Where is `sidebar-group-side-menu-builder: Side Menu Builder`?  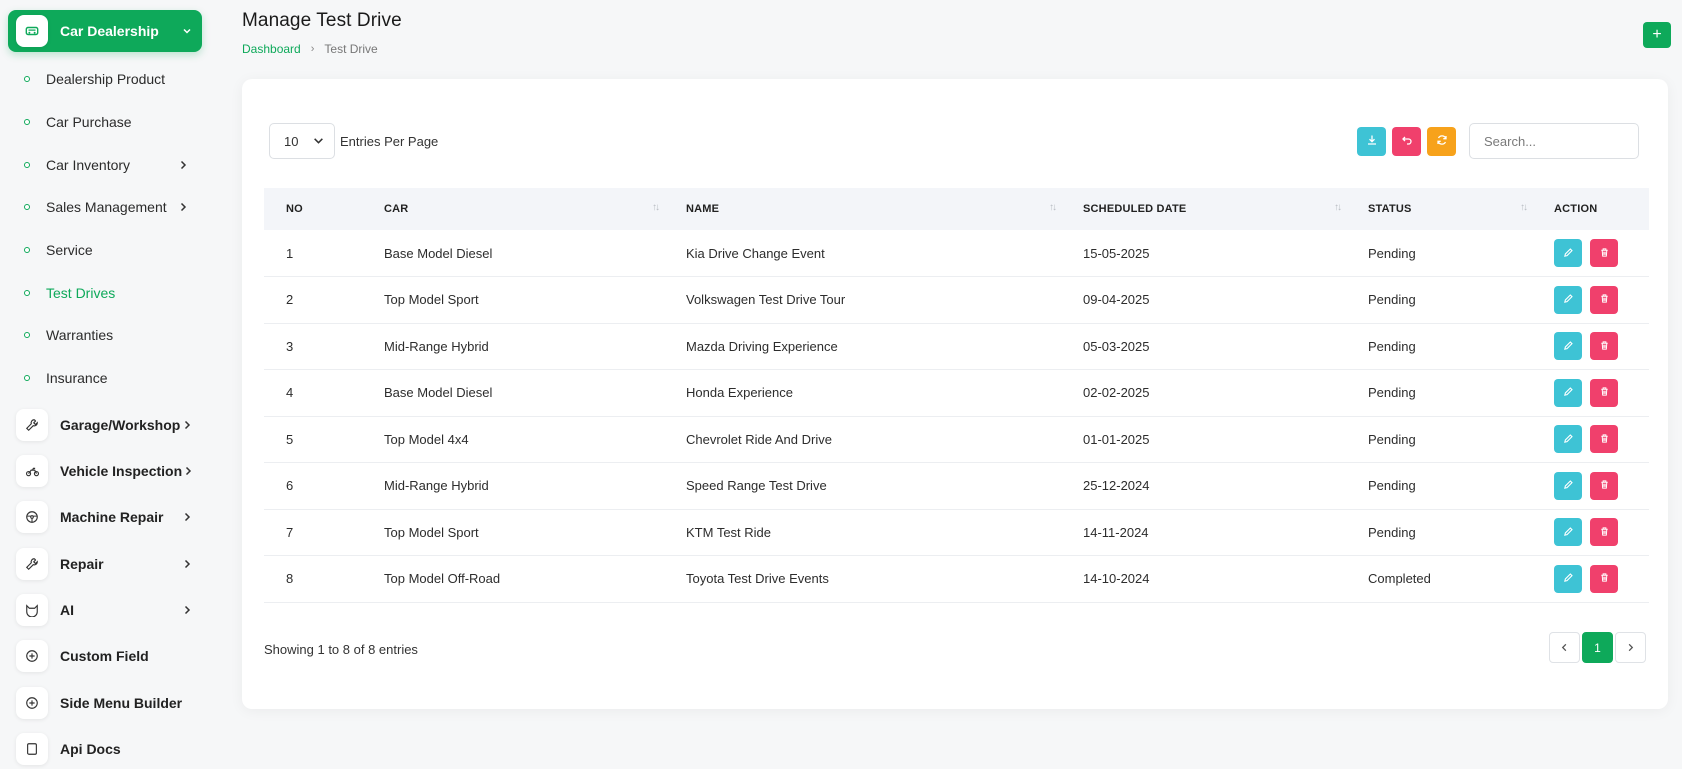 sidebar-group-side-menu-builder: Side Menu Builder is located at coordinates (105, 703).